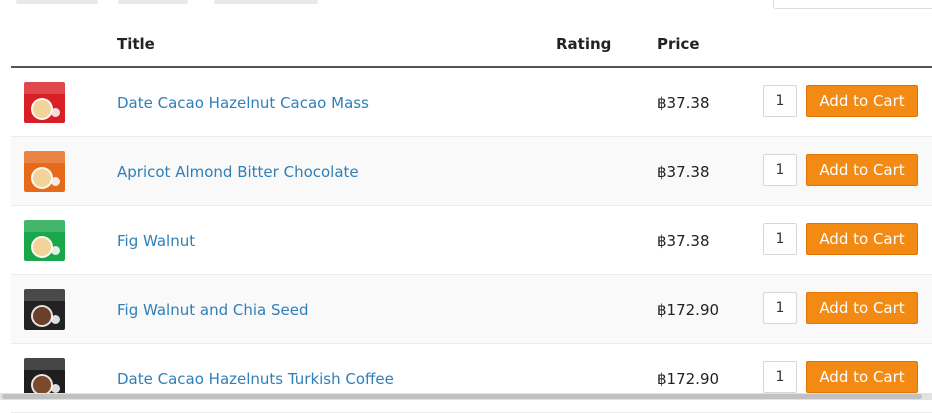 This screenshot has width=932, height=413. Describe the element at coordinates (212, 310) in the screenshot. I see `product-title-link: Fig Walnut and Chia Seed` at that location.